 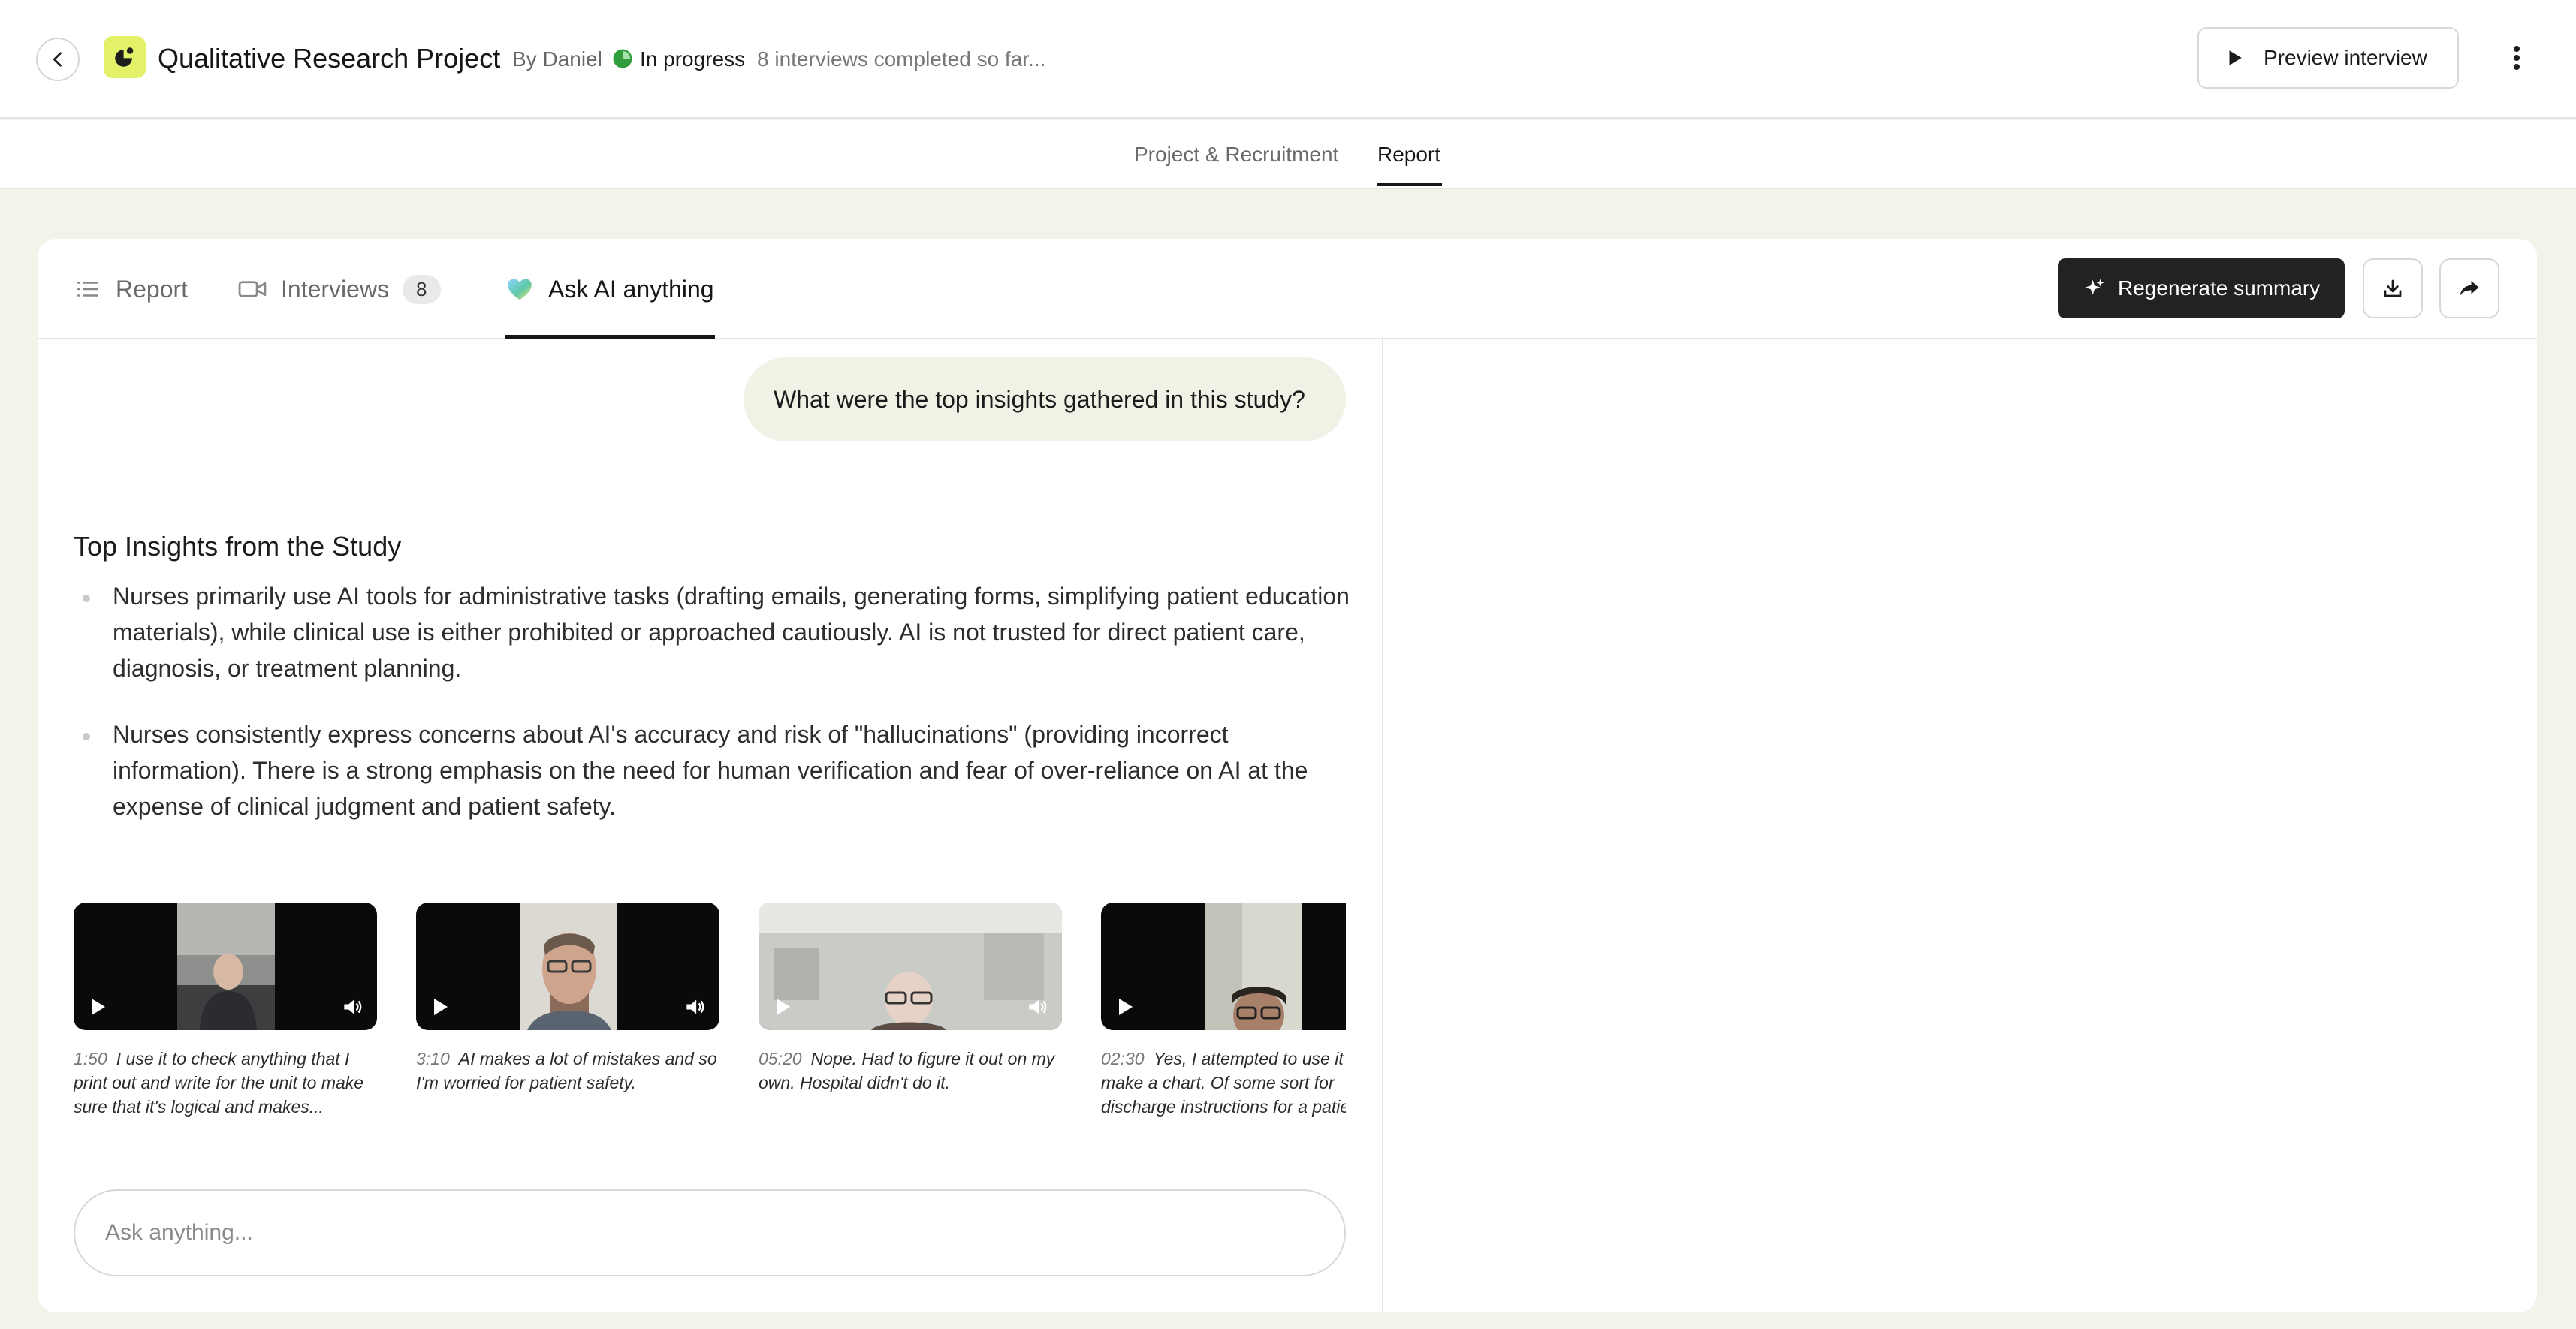 What do you see at coordinates (693, 59) in the screenshot?
I see `status-badge: In progress` at bounding box center [693, 59].